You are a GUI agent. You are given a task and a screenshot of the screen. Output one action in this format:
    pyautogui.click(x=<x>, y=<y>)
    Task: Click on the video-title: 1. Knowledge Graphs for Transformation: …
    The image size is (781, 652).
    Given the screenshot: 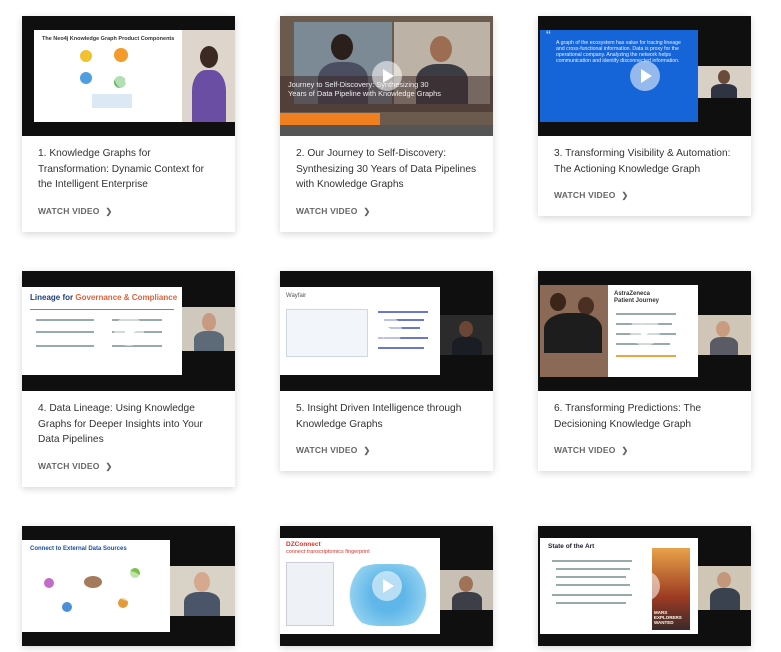 What is the action you would take?
    pyautogui.click(x=128, y=169)
    